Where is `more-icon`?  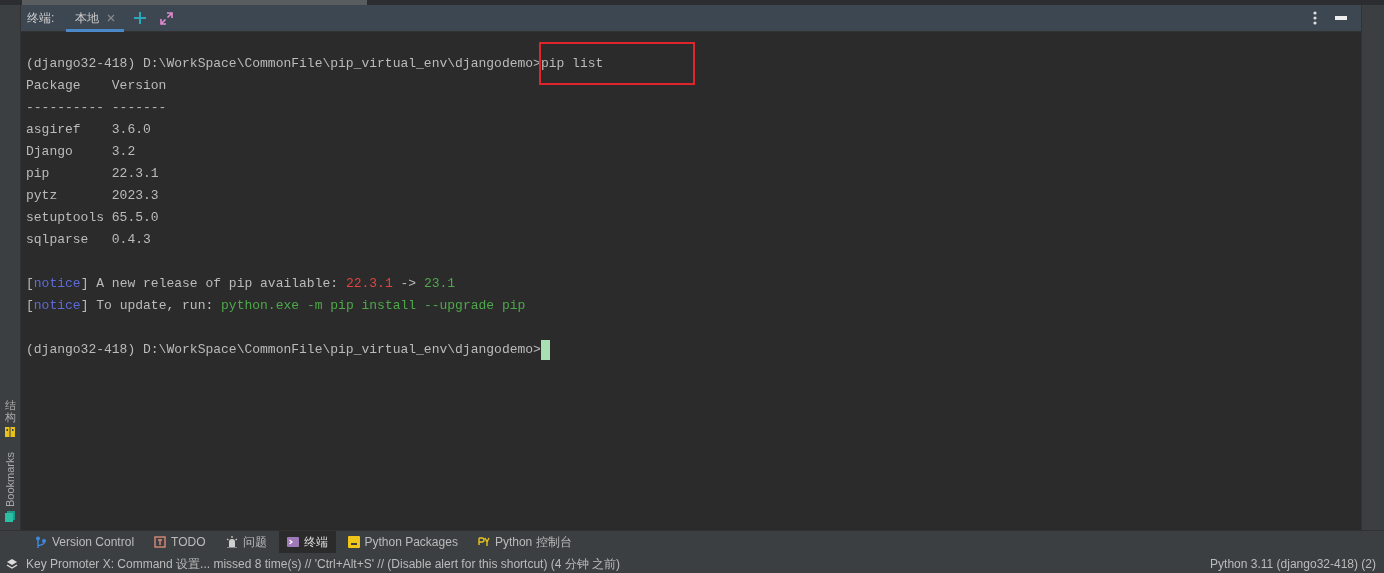 more-icon is located at coordinates (1315, 18).